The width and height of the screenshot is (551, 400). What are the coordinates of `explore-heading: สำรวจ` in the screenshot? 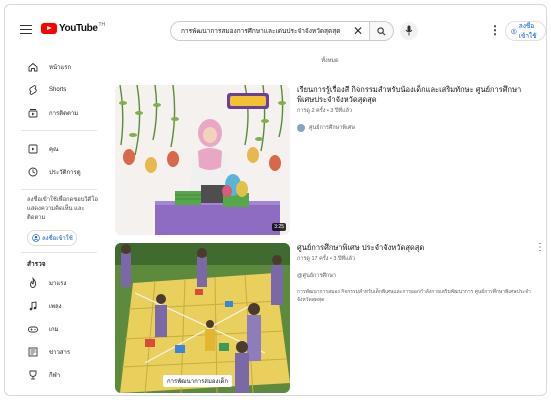 It's located at (36, 264).